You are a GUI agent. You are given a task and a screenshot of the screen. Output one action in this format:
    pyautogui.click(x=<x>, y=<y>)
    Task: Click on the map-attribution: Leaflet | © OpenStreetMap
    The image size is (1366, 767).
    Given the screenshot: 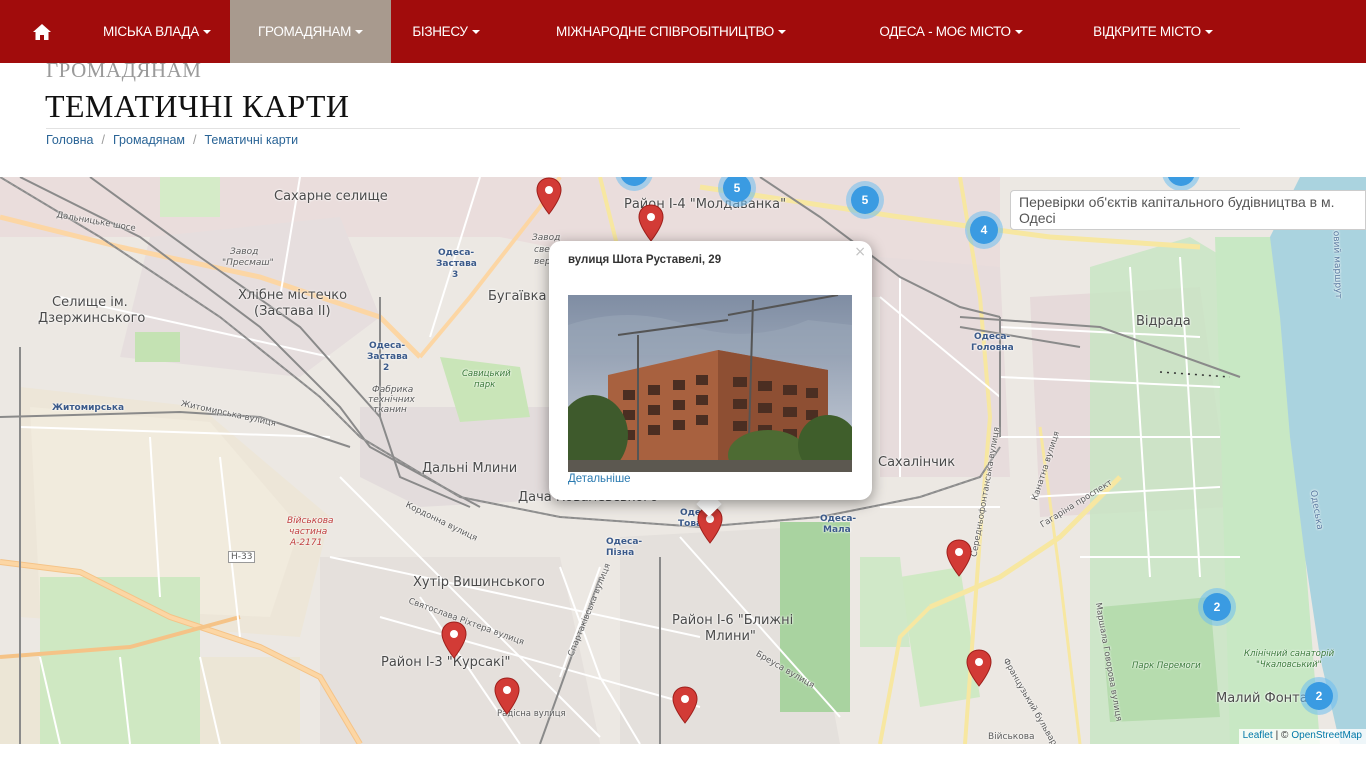 What is the action you would take?
    pyautogui.click(x=1302, y=736)
    